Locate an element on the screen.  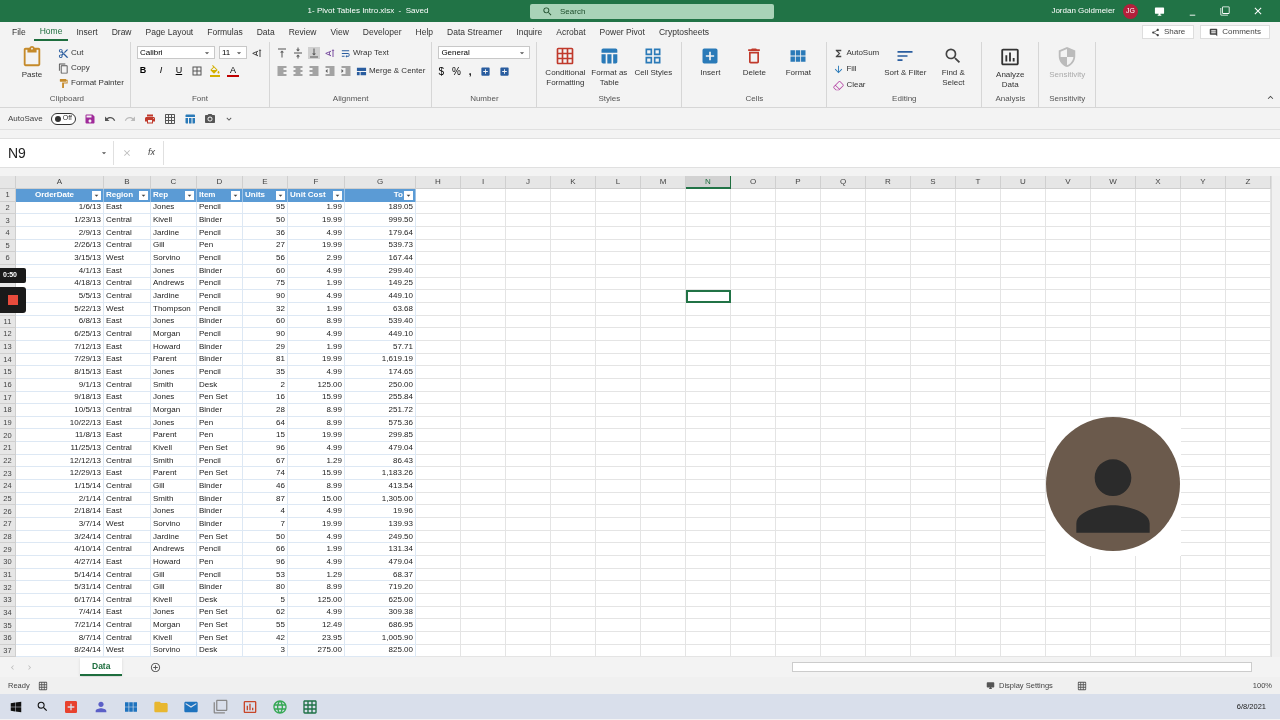
column-header: P is located at coordinates (798, 182).